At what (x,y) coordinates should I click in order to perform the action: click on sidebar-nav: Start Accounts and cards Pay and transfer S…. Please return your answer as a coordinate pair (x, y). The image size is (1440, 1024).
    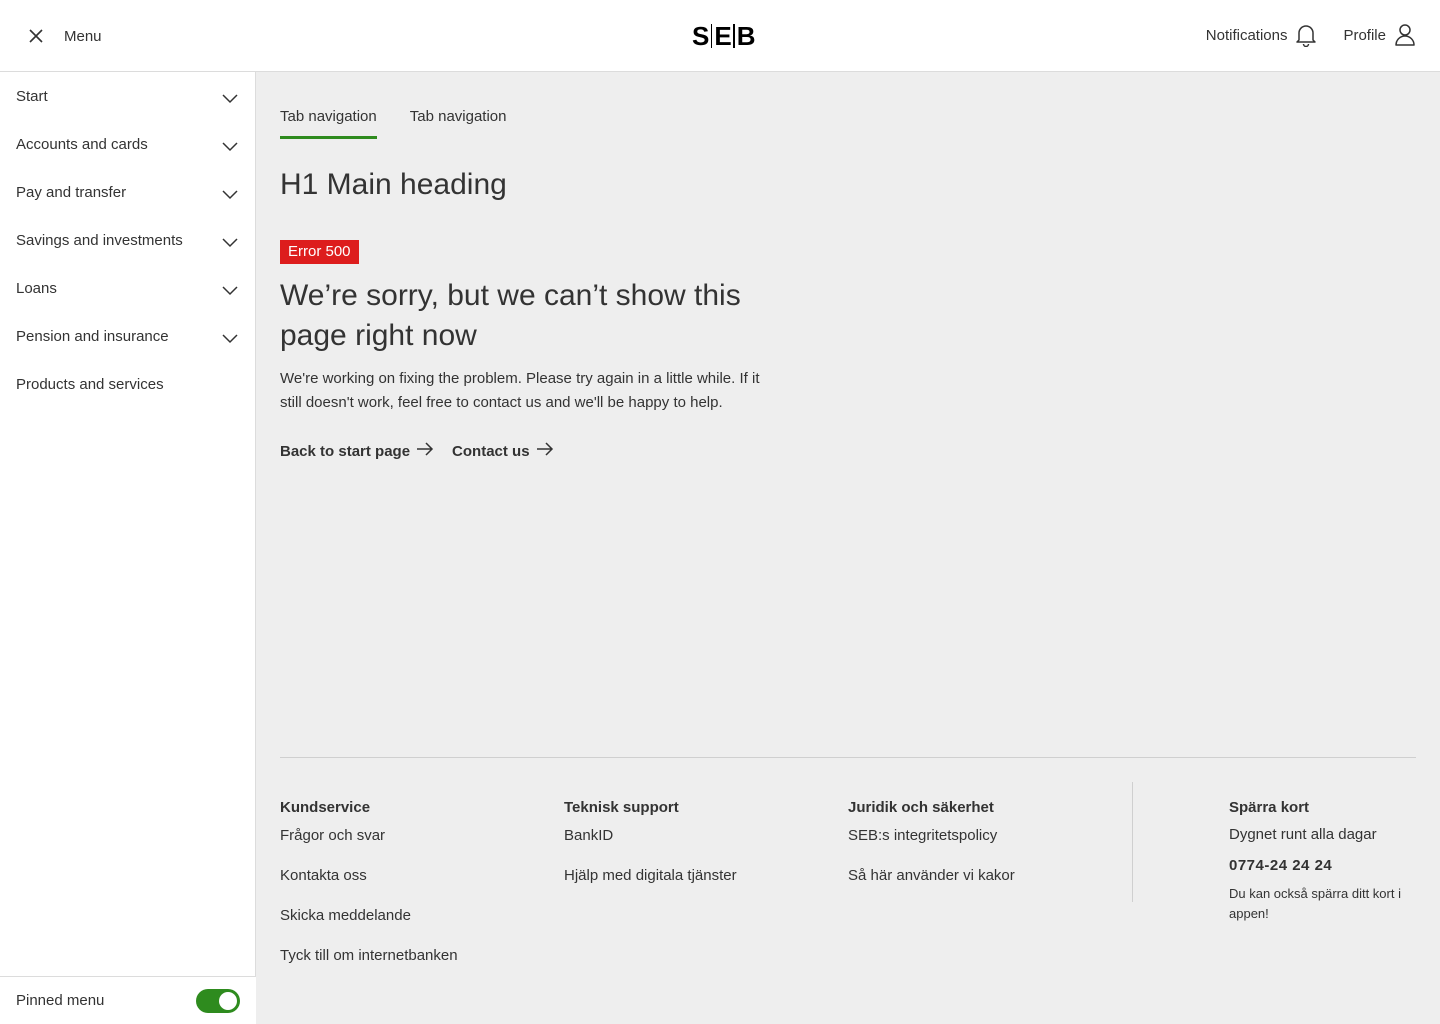
    Looking at the image, I should click on (127, 240).